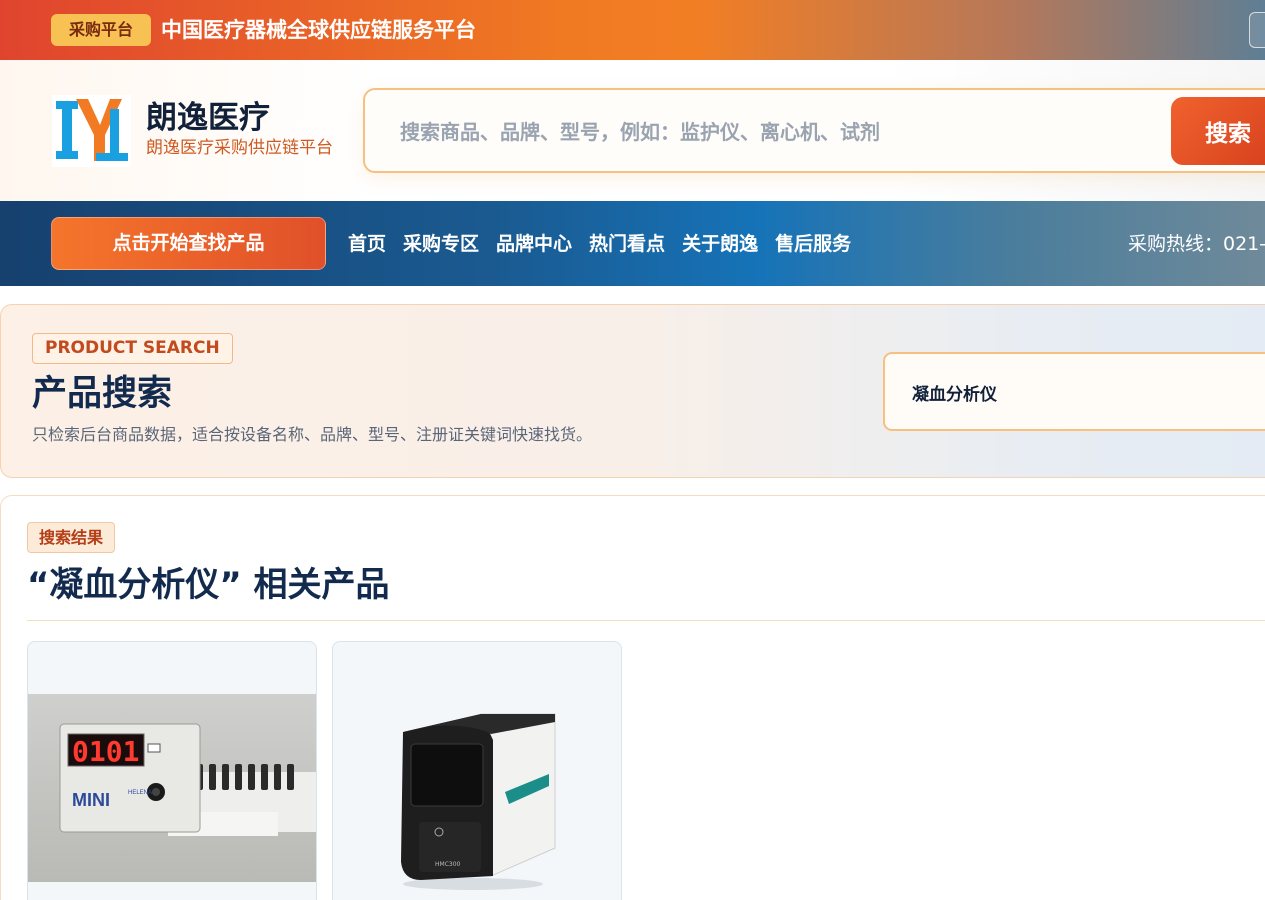 This screenshot has height=900, width=1265. I want to click on product-search-box, so click(1074, 391).